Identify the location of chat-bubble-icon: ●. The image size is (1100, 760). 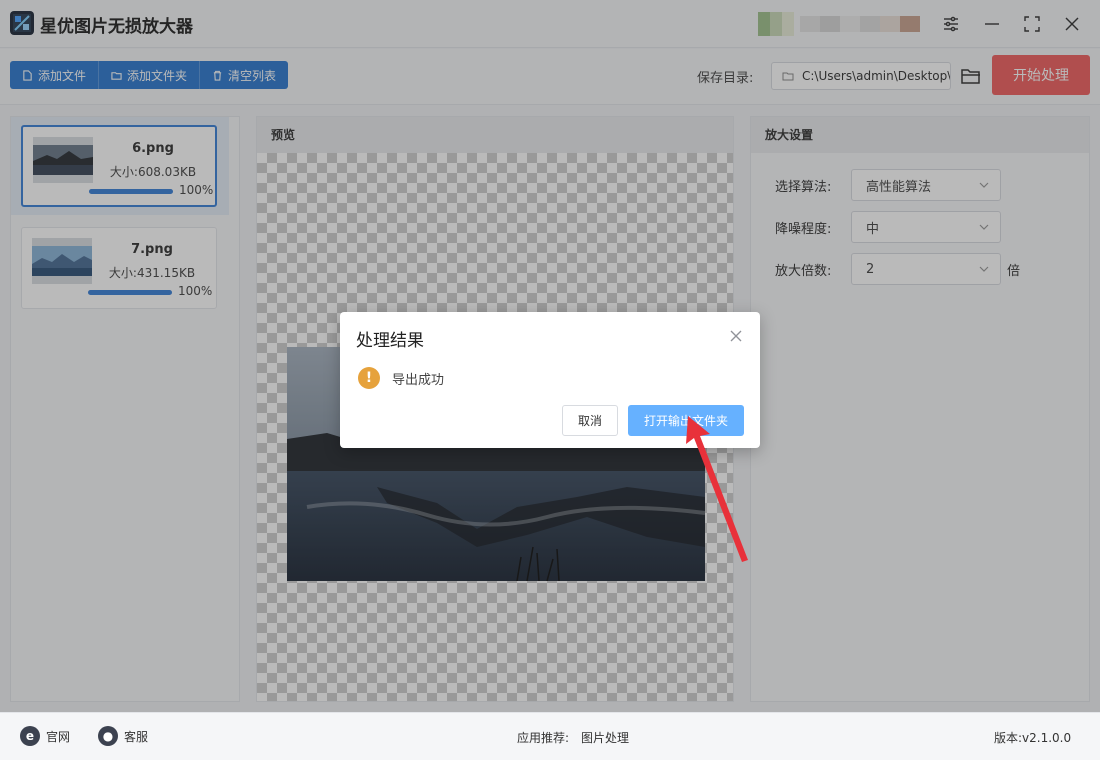
(108, 736).